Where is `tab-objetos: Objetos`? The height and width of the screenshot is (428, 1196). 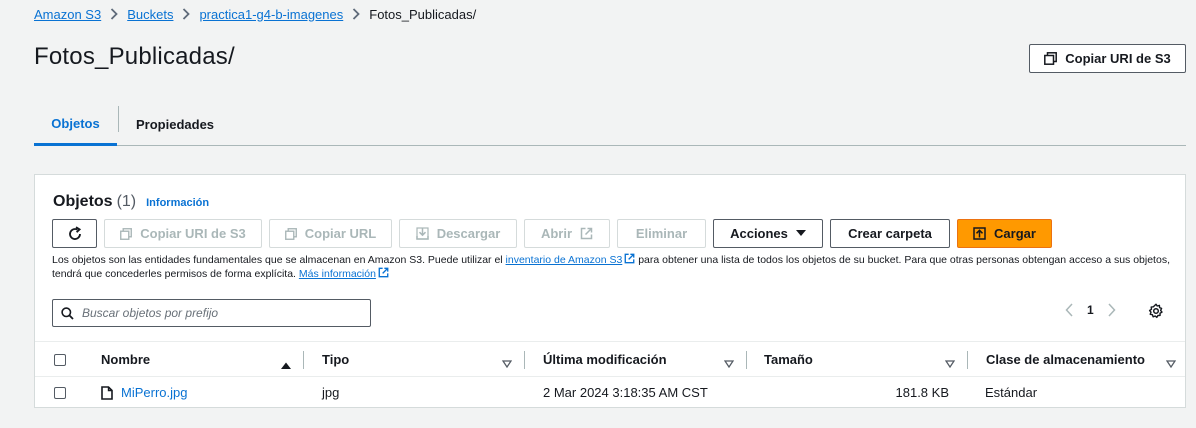
tab-objetos: Objetos is located at coordinates (75, 125).